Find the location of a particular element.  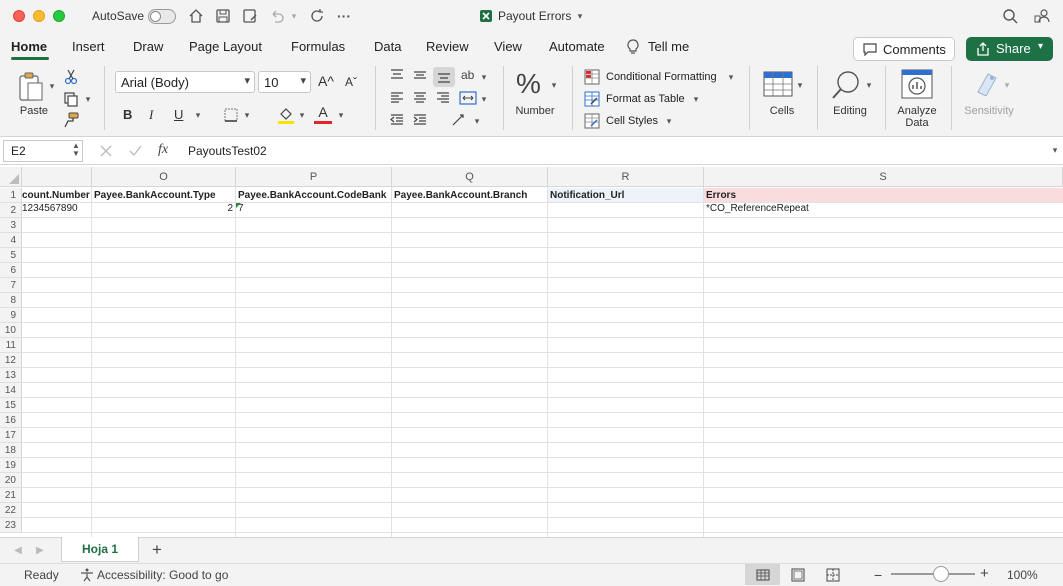

prev-sheet-icon: ◀ is located at coordinates (18, 550).